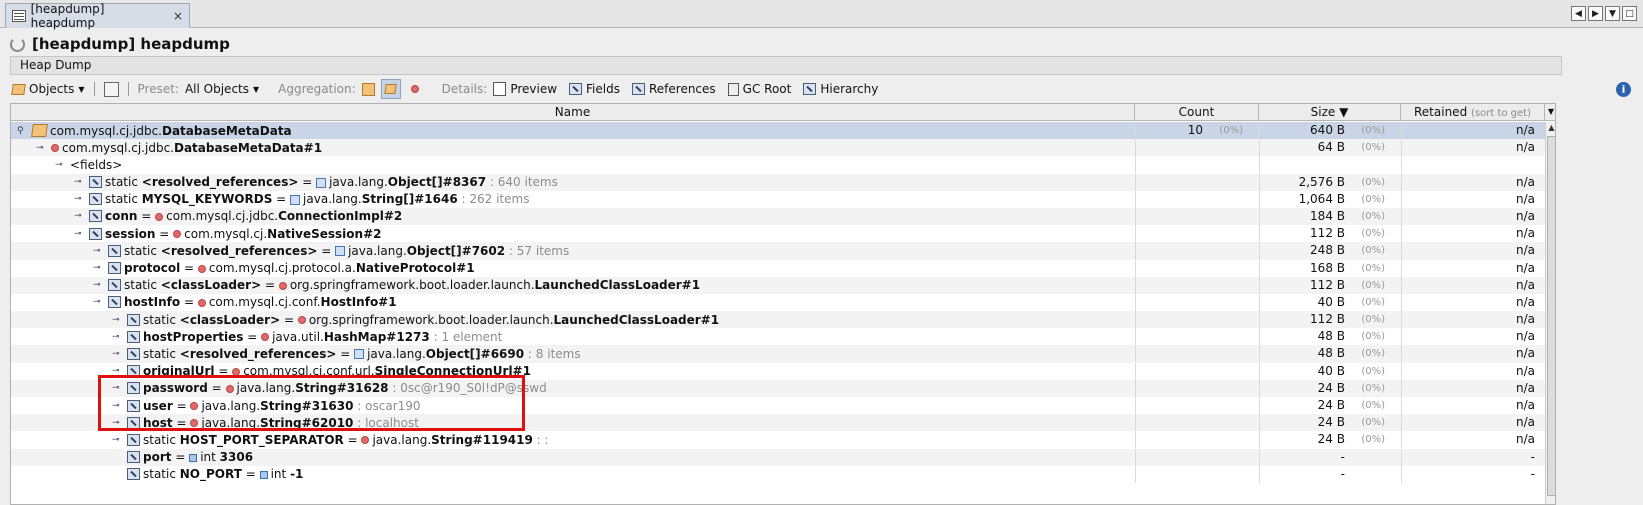 This screenshot has width=1643, height=505. Describe the element at coordinates (1330, 302) in the screenshot. I see `size-cell: 40 B (0%)` at that location.